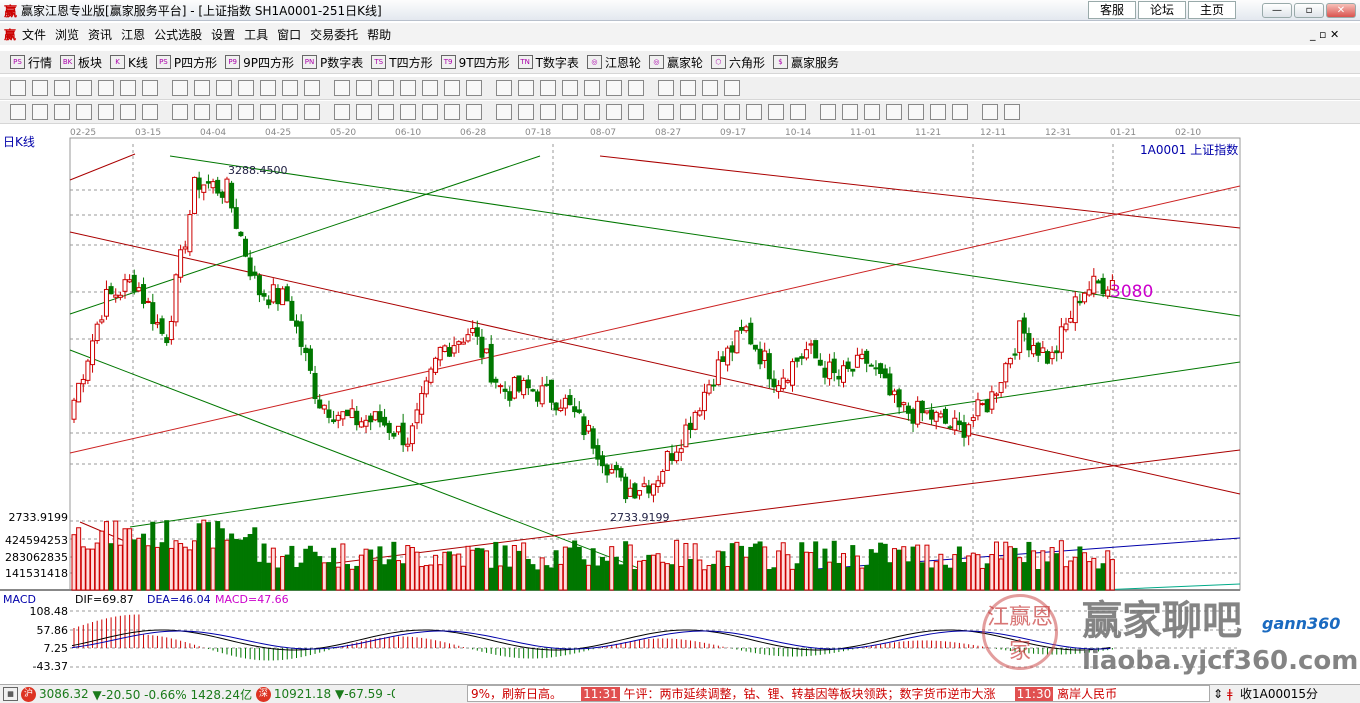 The width and height of the screenshot is (1360, 703). I want to click on toolbar-button: K K线, so click(129, 62).